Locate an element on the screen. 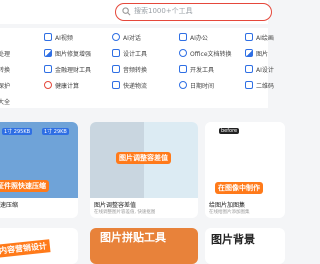 Image resolution: width=320 pixels, height=264 pixels. tool-label: AI视频 is located at coordinates (64, 38).